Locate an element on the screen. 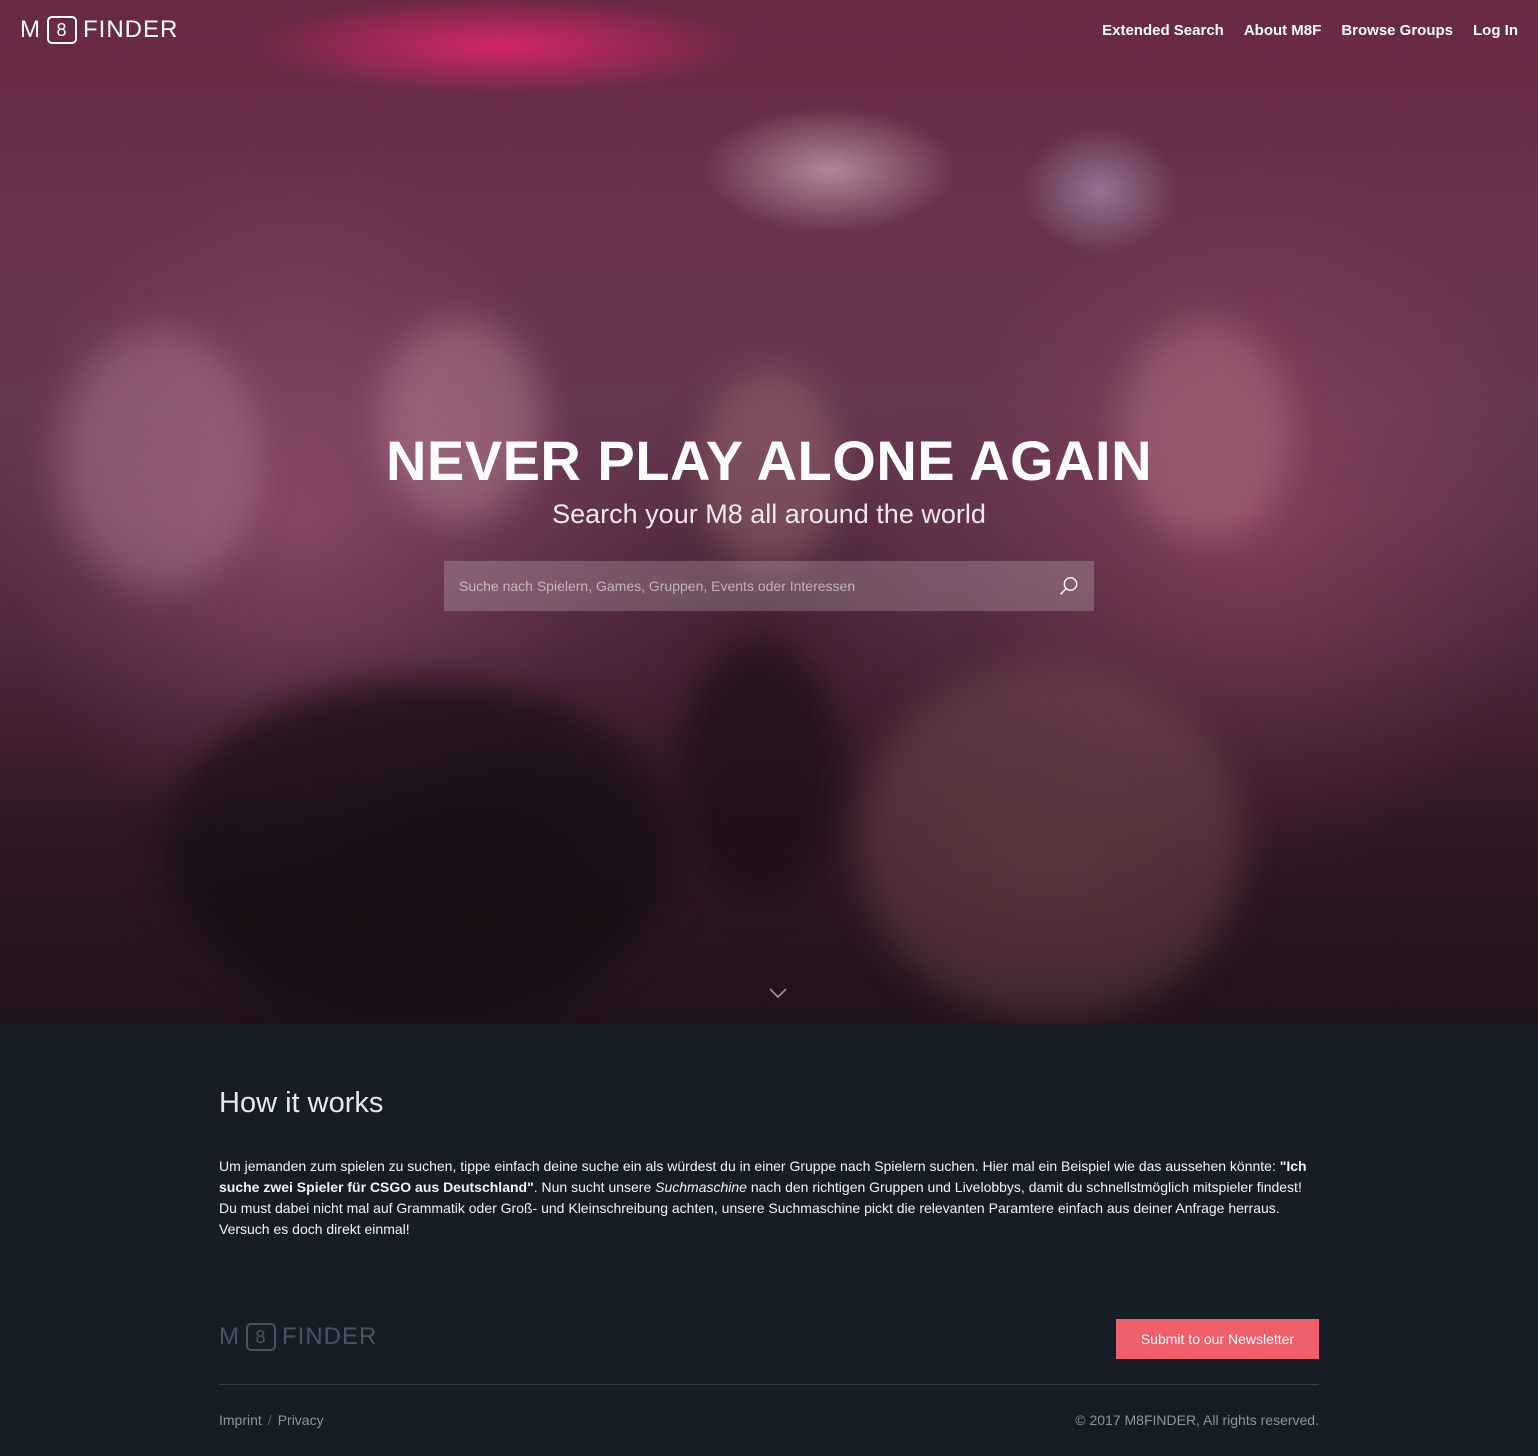  nav-about: About M8F is located at coordinates (1282, 30).